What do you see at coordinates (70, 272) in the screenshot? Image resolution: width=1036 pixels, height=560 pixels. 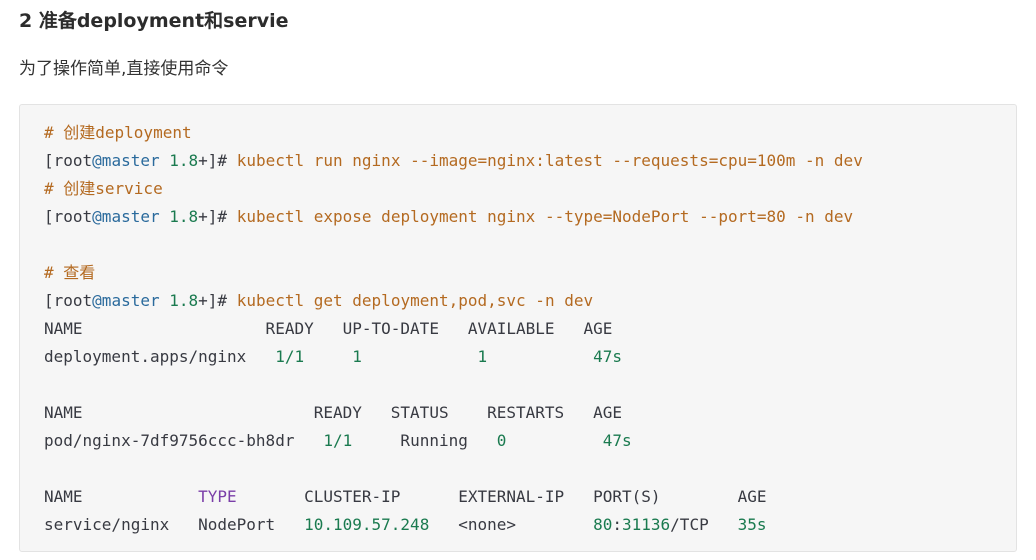 I see `code-token-comment: # 查看` at bounding box center [70, 272].